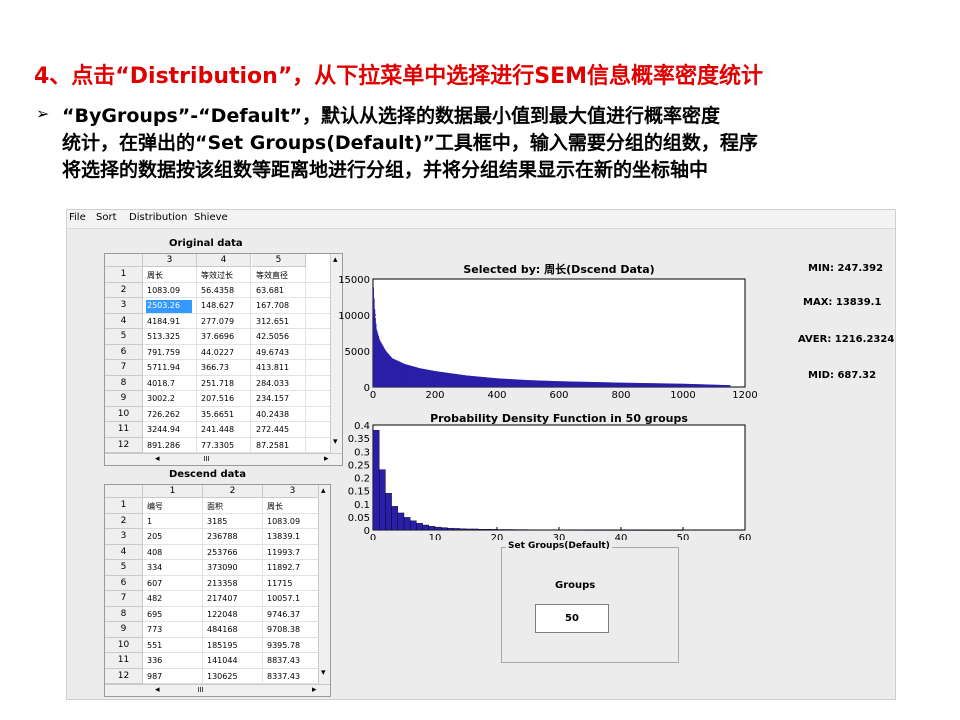  What do you see at coordinates (283, 629) in the screenshot?
I see `table-cell: 9708.38` at bounding box center [283, 629].